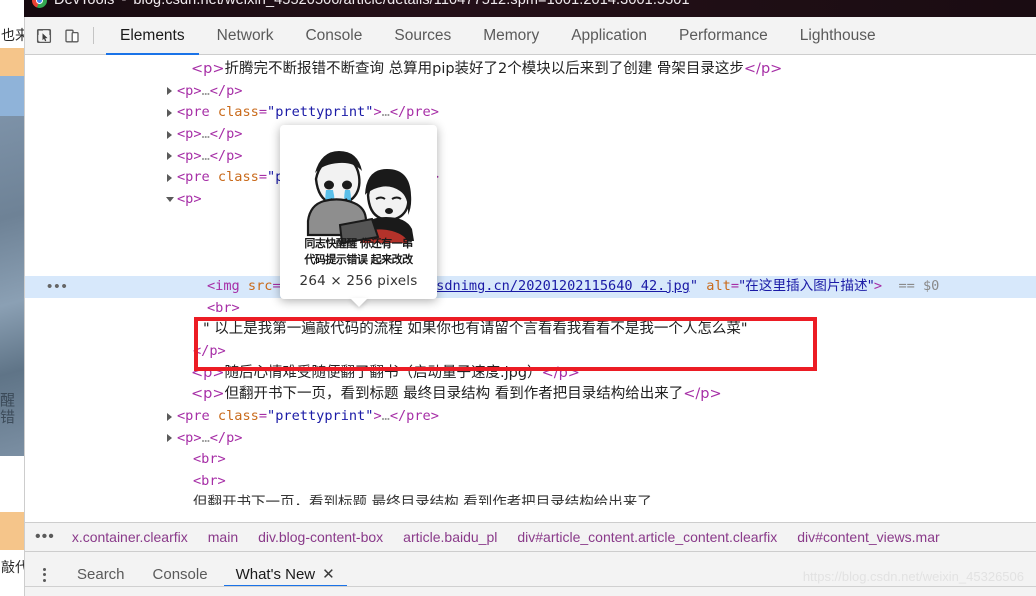 The width and height of the screenshot is (1036, 596). I want to click on drawer-tab-list: Search Console What's New ✕, so click(206, 574).